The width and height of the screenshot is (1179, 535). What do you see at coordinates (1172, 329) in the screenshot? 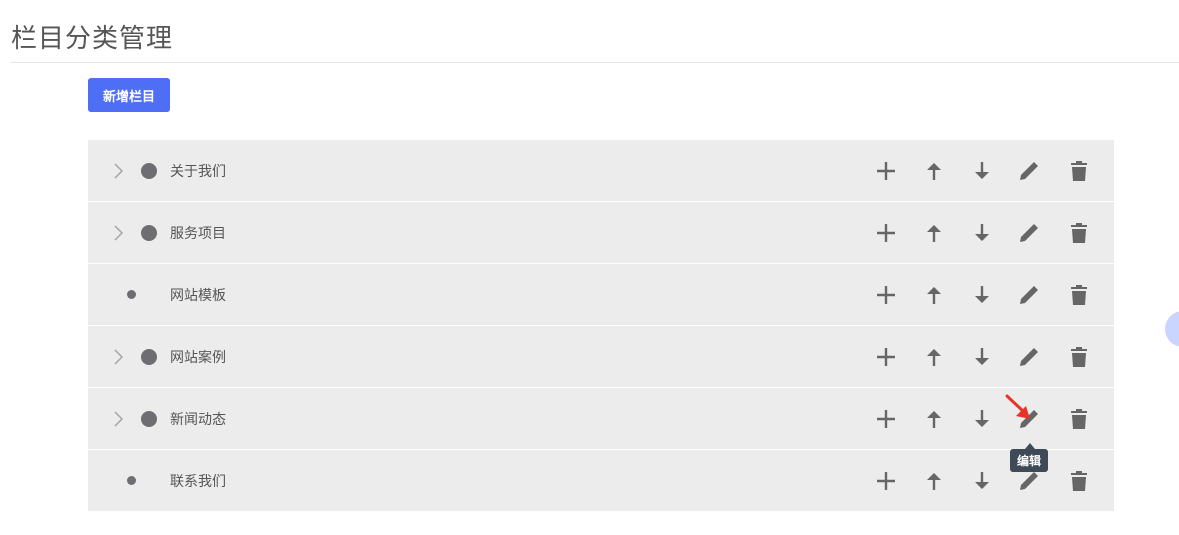
I see `floating-side-button` at bounding box center [1172, 329].